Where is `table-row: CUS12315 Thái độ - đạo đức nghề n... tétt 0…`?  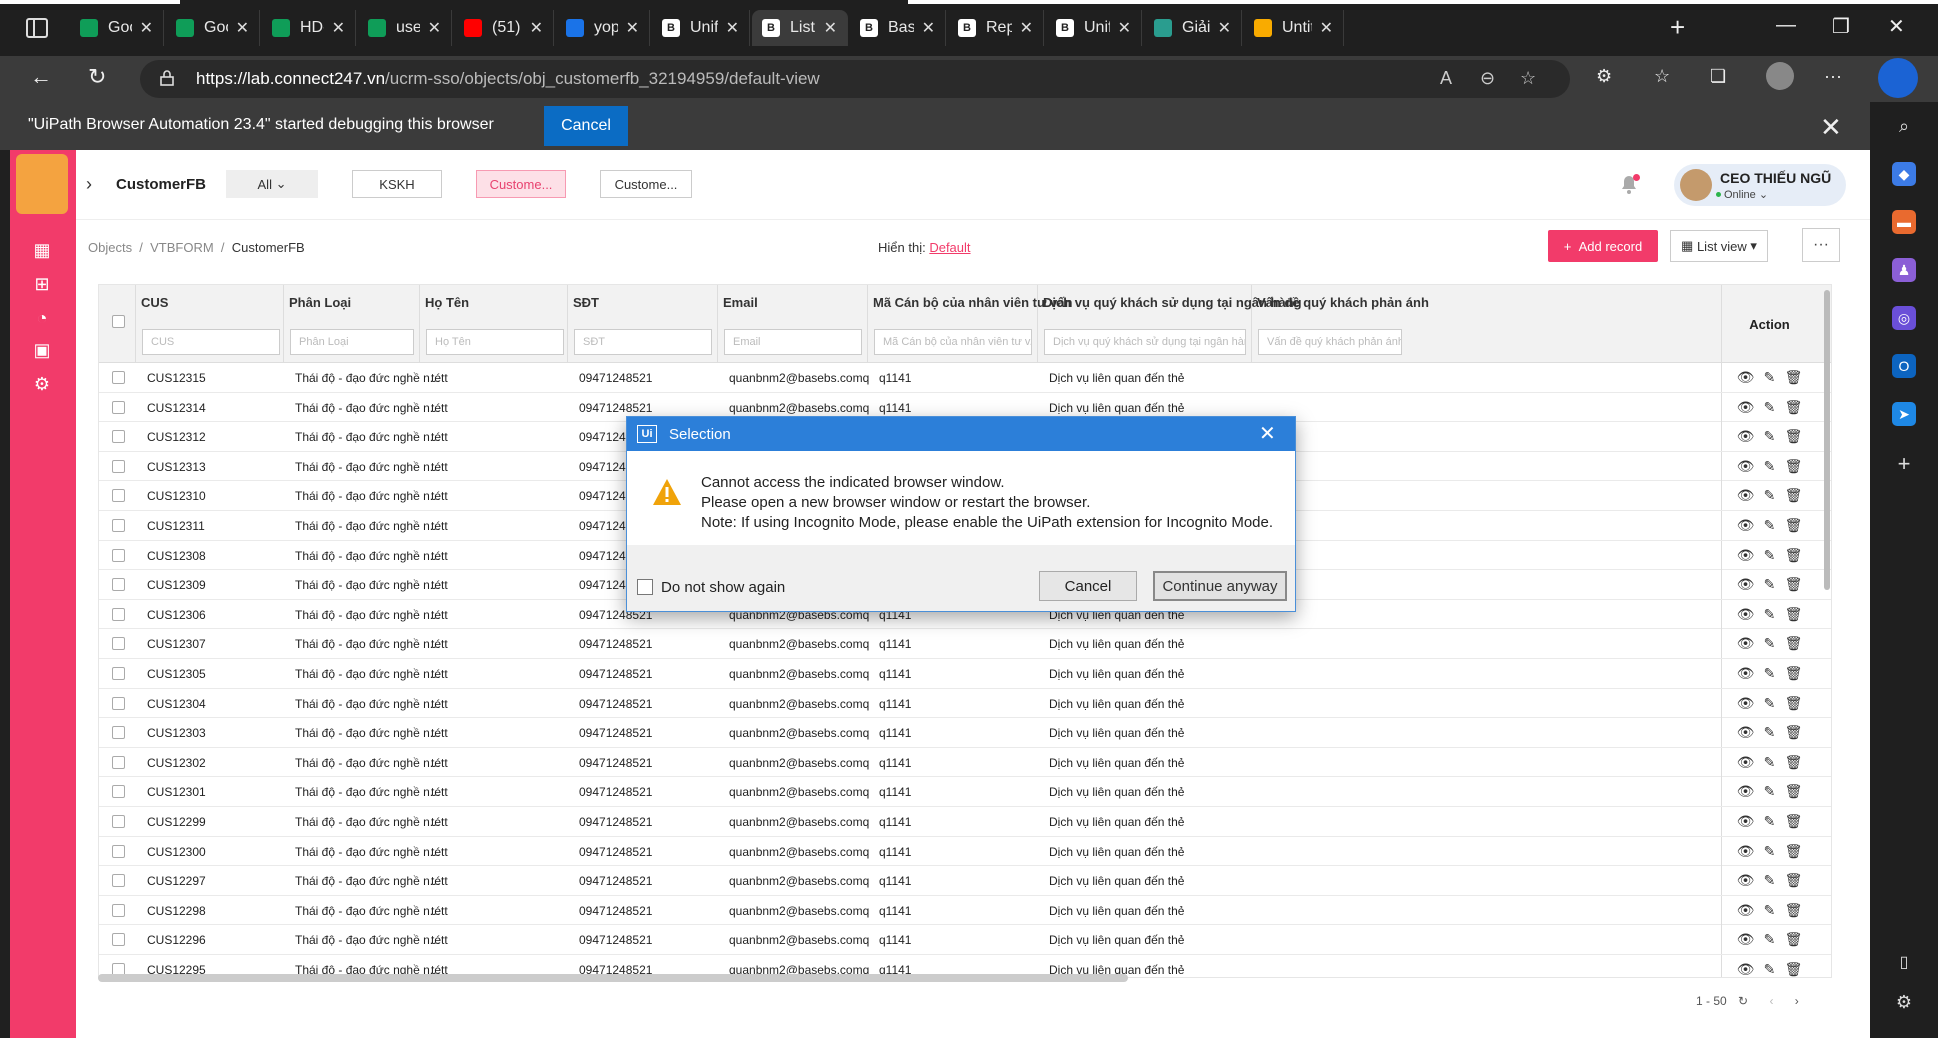
table-row: CUS12315 Thái độ - đạo đức nghề n... tétt 0… is located at coordinates (965, 378).